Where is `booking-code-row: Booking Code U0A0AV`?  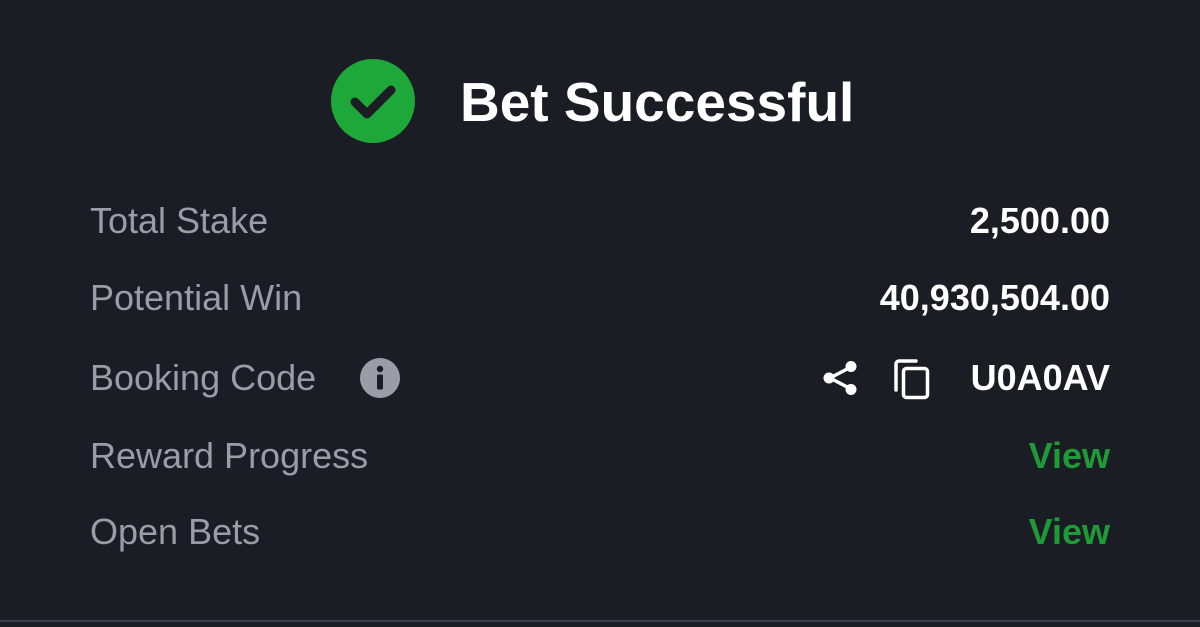 booking-code-row: Booking Code U0A0AV is located at coordinates (600, 378).